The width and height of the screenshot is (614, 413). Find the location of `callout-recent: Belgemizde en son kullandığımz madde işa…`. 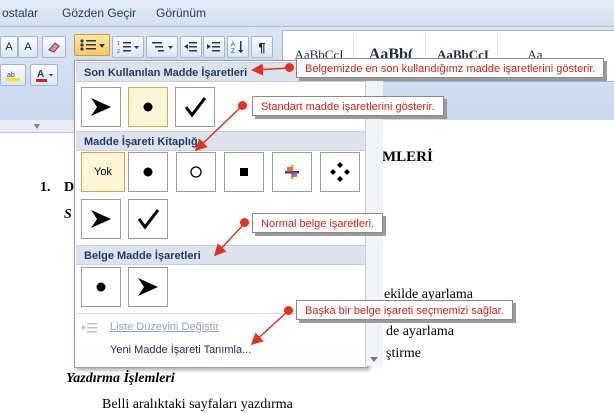

callout-recent: Belgemizde en son kullandığımz madde işa… is located at coordinates (450, 68).